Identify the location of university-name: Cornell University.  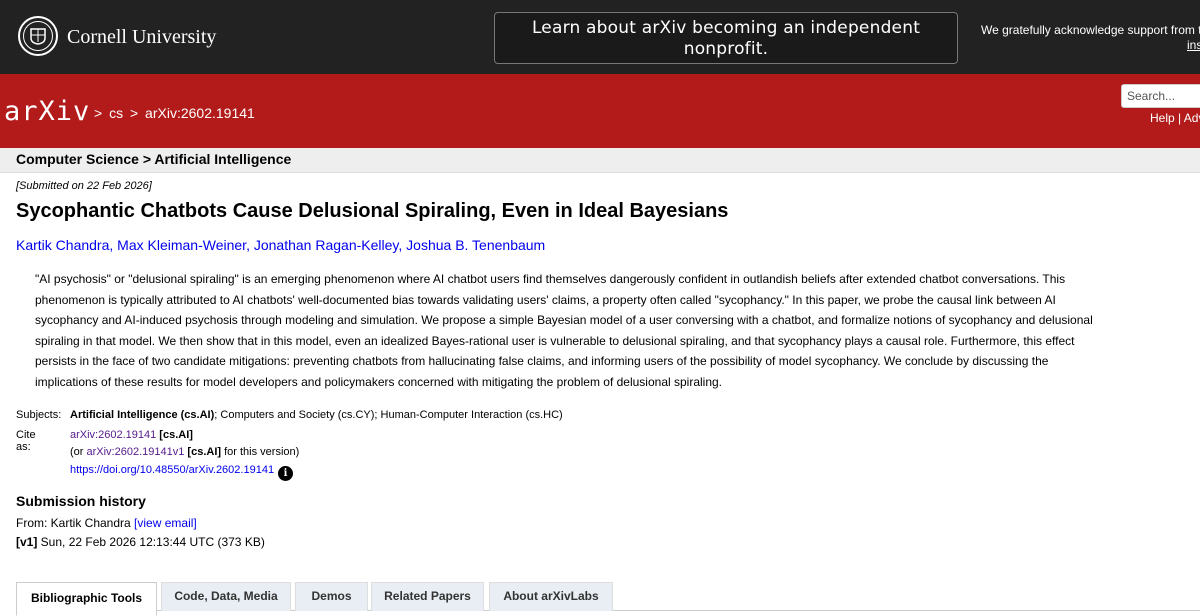
(141, 37).